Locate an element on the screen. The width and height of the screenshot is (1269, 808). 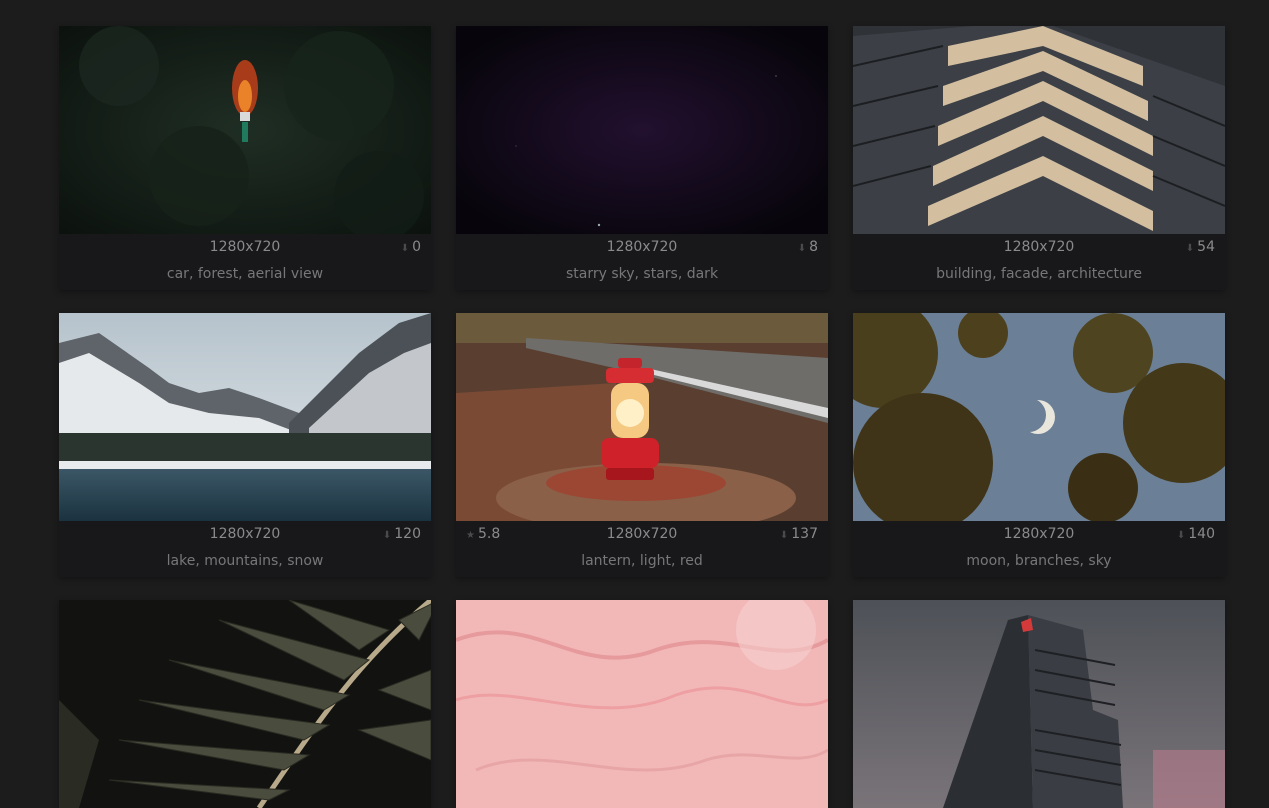
wallpaper-tags: lantern, light, red is located at coordinates (642, 562).